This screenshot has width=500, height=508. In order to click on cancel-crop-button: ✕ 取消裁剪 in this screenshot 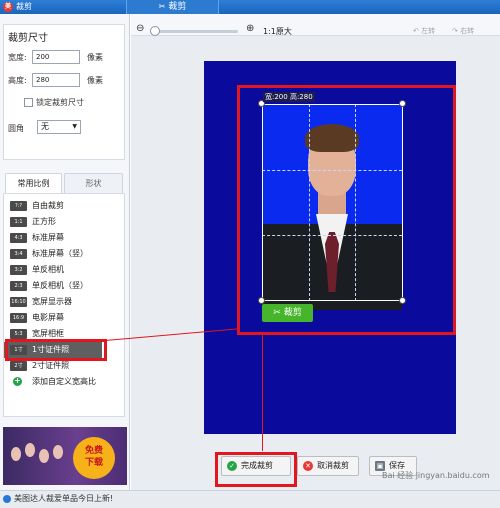, I will do `click(328, 466)`.